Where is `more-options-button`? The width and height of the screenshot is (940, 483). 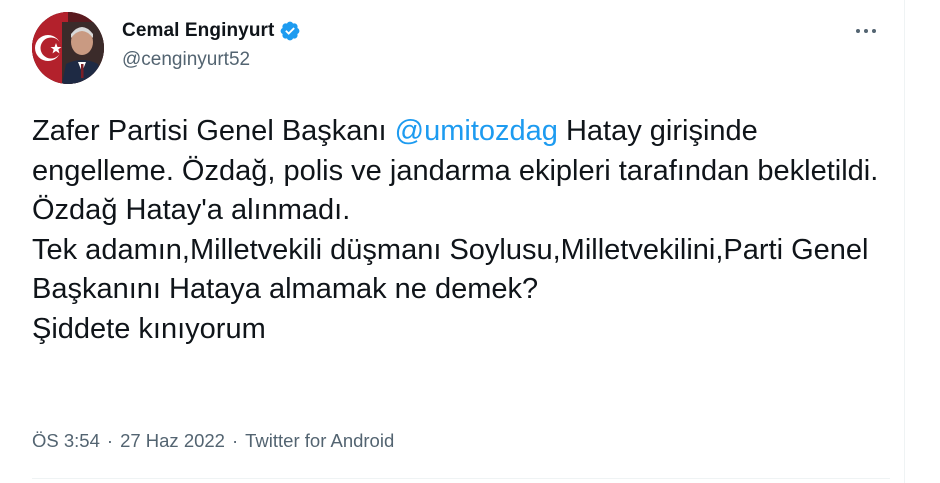
more-options-button is located at coordinates (866, 31).